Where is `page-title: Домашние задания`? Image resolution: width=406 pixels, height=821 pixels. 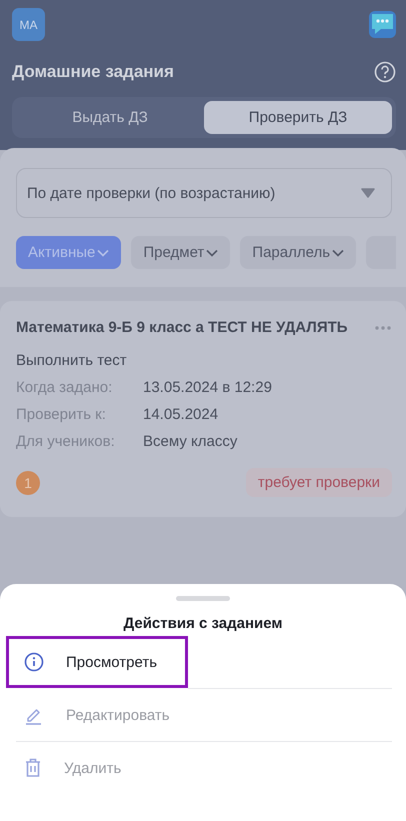 page-title: Домашние задания is located at coordinates (93, 72).